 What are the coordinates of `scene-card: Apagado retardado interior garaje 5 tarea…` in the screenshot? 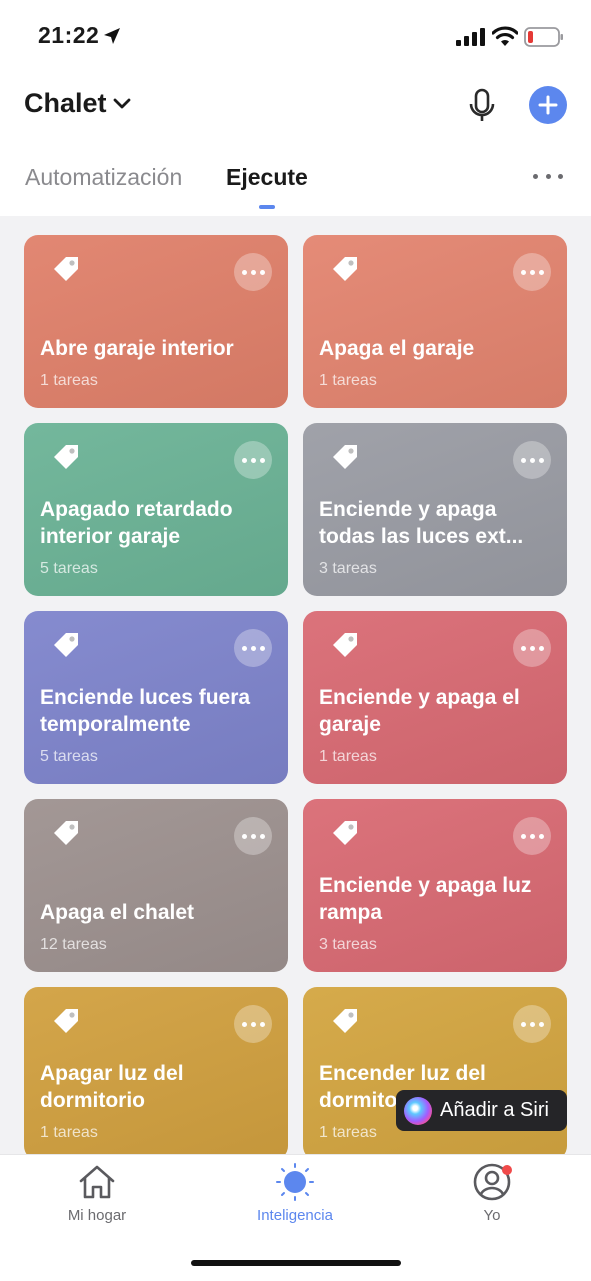 It's located at (156, 509).